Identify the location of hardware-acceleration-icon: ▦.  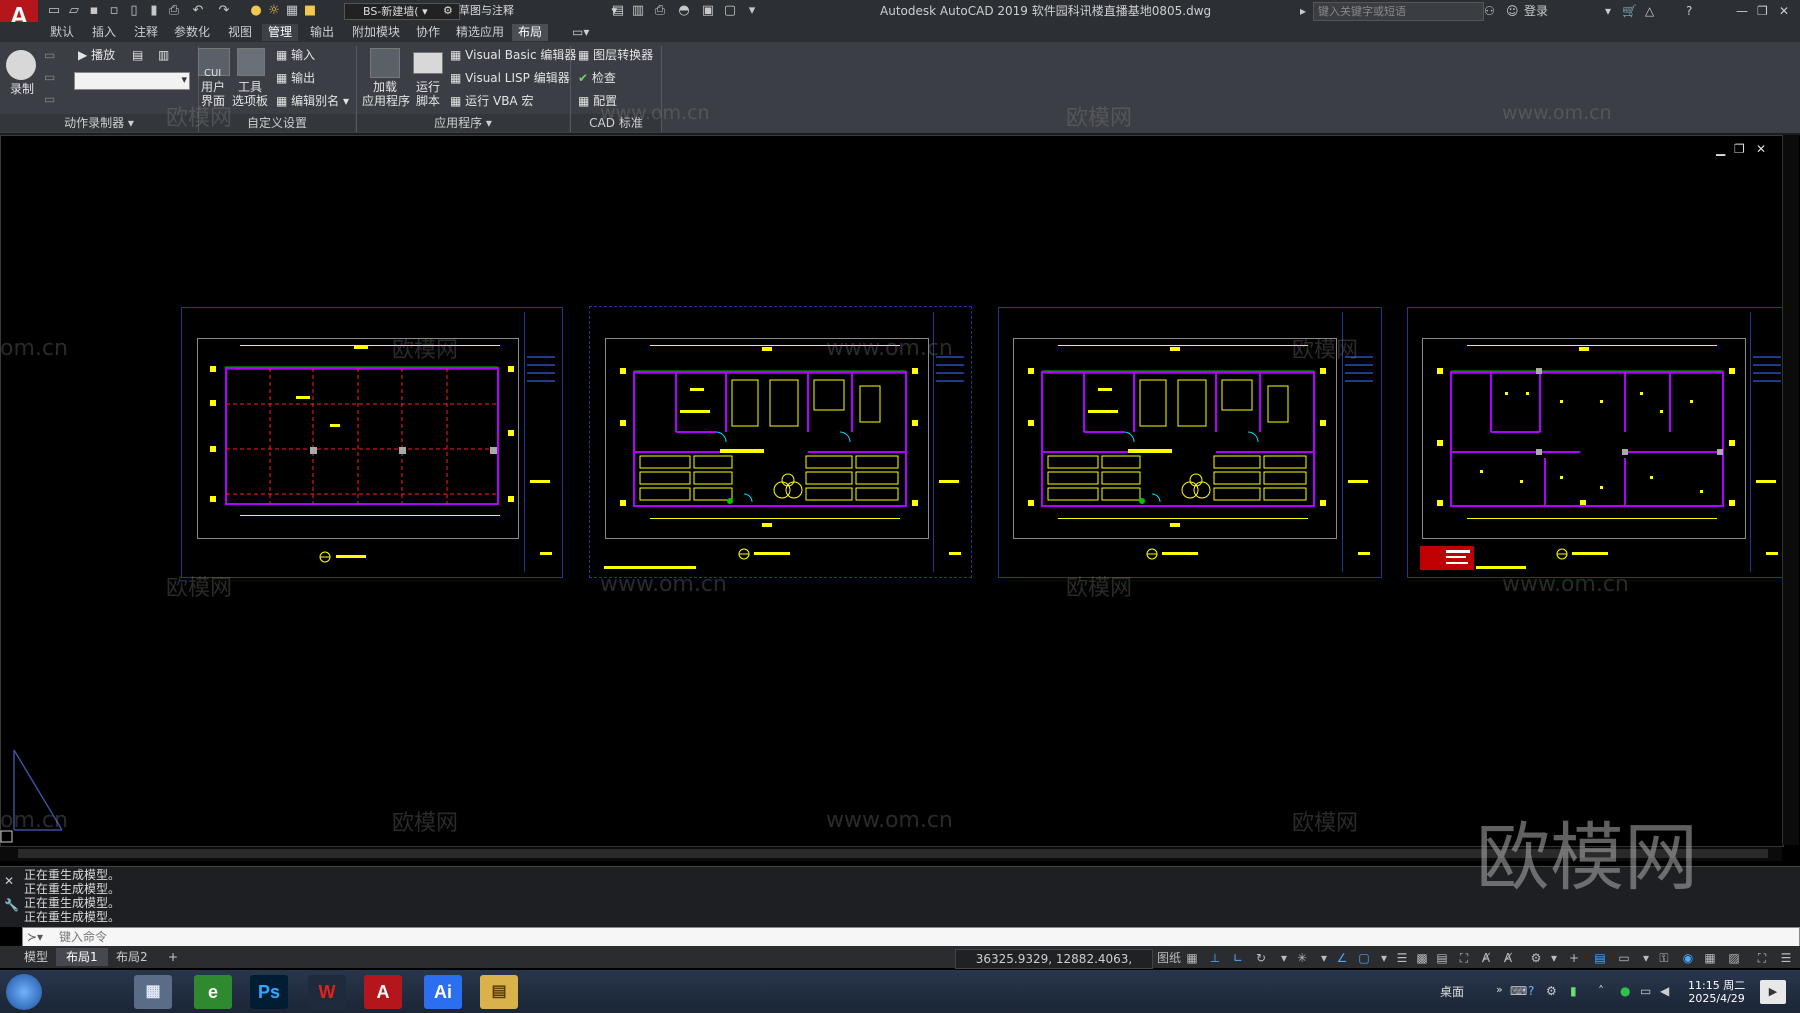
(1710, 958).